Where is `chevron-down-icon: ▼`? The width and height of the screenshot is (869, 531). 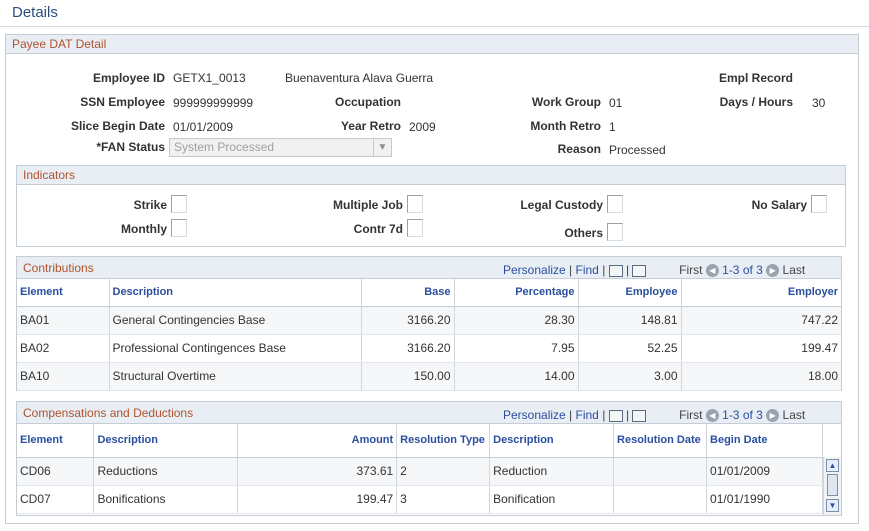
chevron-down-icon: ▼ is located at coordinates (382, 147).